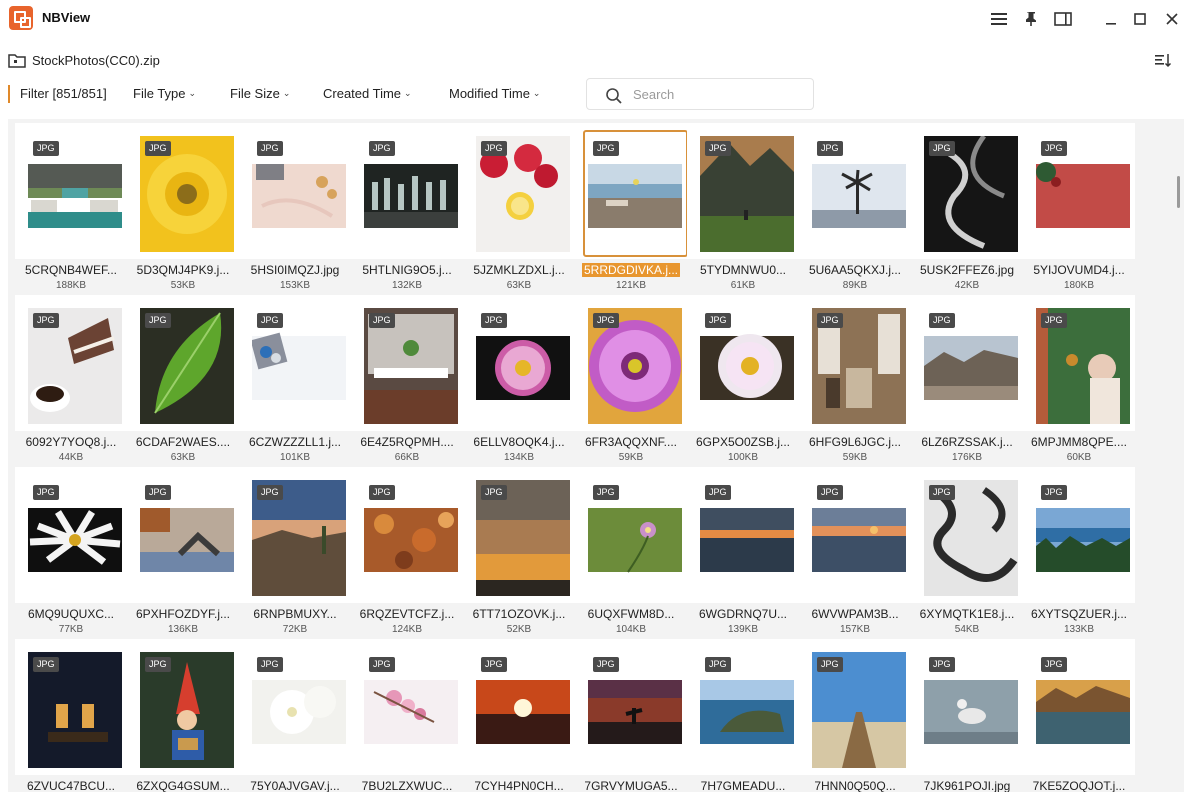  I want to click on file-tile: JPG 6RNPBMUXY... 72KB, so click(295, 553).